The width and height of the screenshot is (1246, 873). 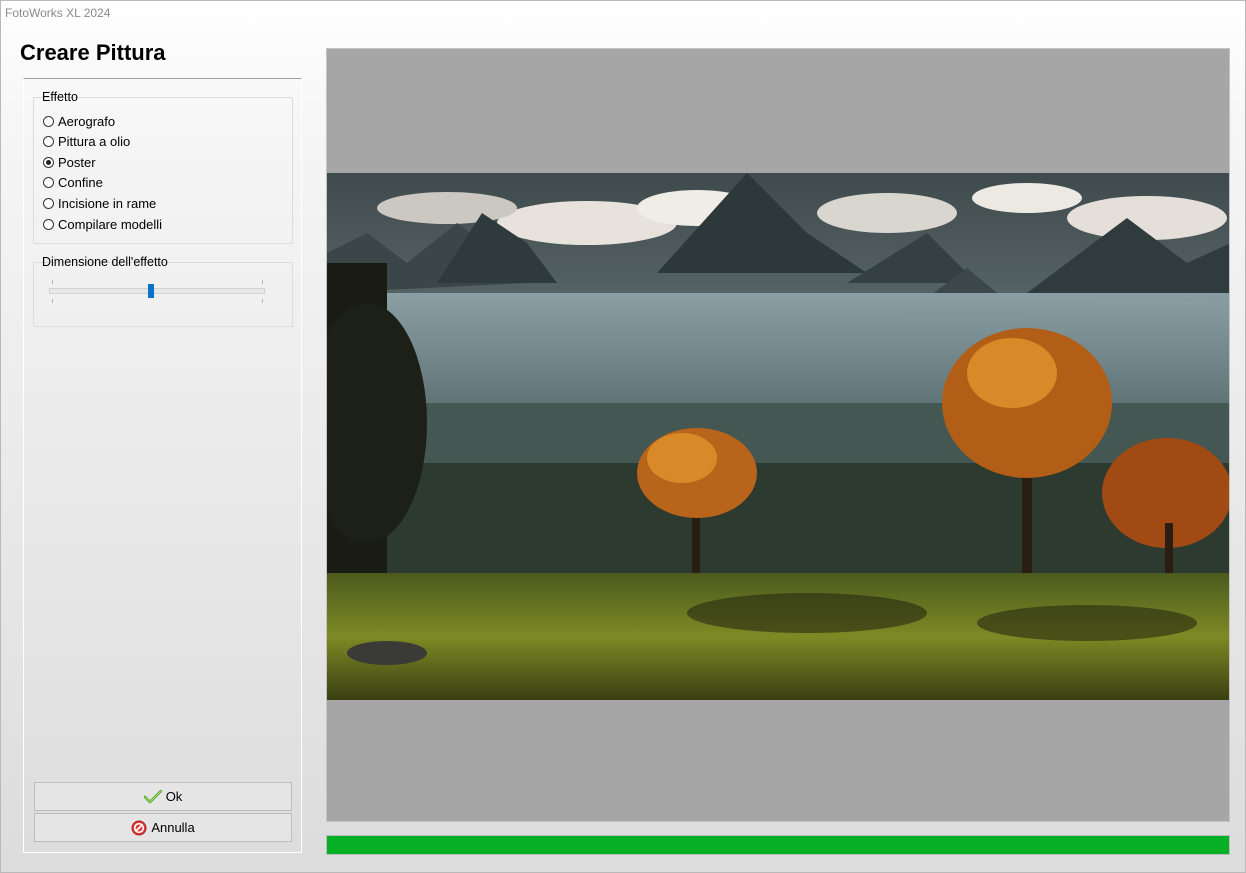 What do you see at coordinates (94, 141) in the screenshot?
I see `radio-label: Pittura a olio` at bounding box center [94, 141].